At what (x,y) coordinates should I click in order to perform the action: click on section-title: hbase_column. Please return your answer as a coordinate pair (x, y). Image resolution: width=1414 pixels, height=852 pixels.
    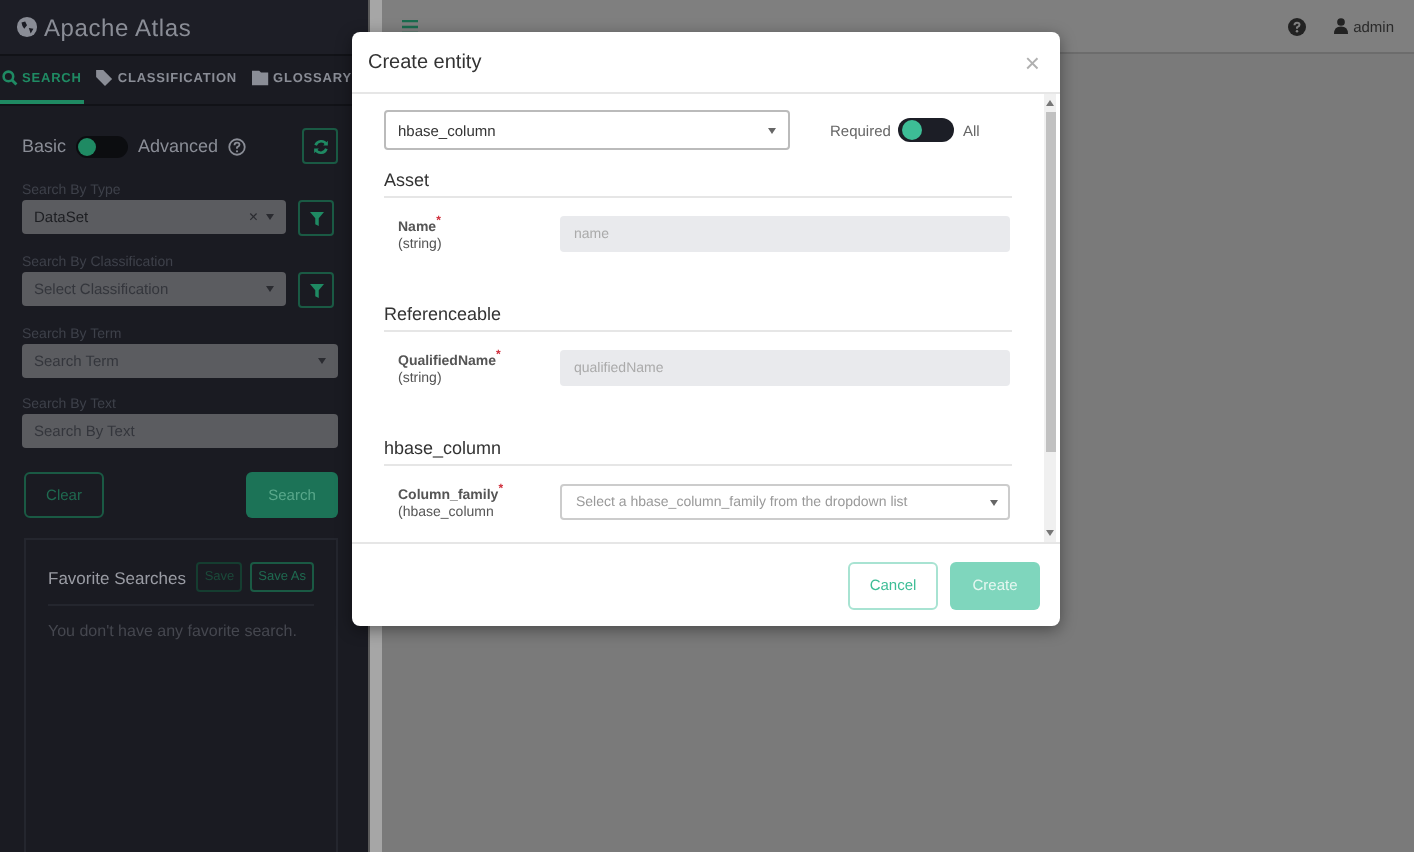
    Looking at the image, I should click on (698, 452).